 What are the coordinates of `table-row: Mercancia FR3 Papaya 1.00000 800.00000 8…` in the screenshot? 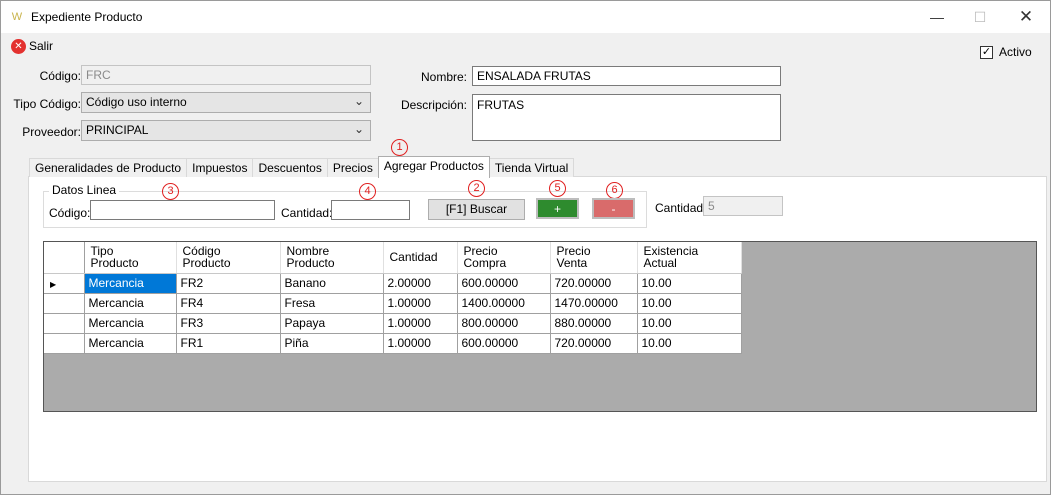 It's located at (393, 323).